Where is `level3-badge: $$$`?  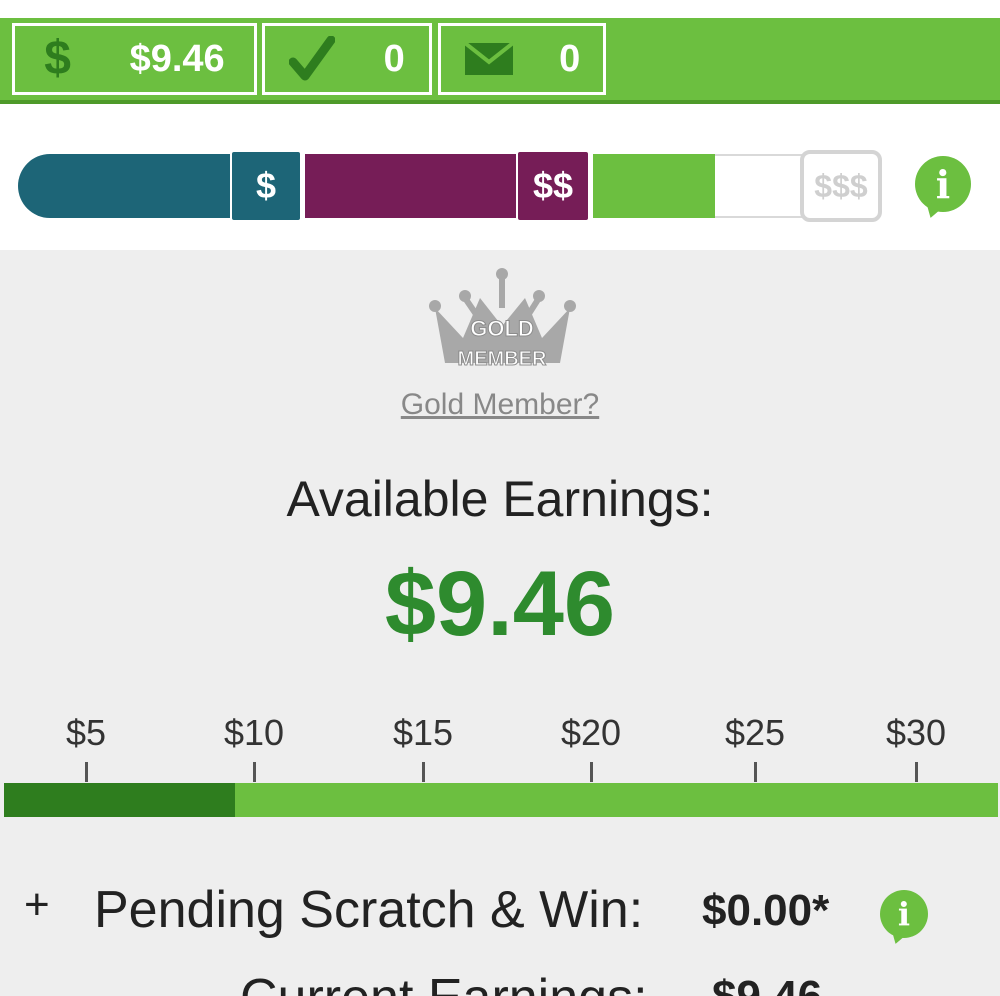
level3-badge: $$$ is located at coordinates (841, 186).